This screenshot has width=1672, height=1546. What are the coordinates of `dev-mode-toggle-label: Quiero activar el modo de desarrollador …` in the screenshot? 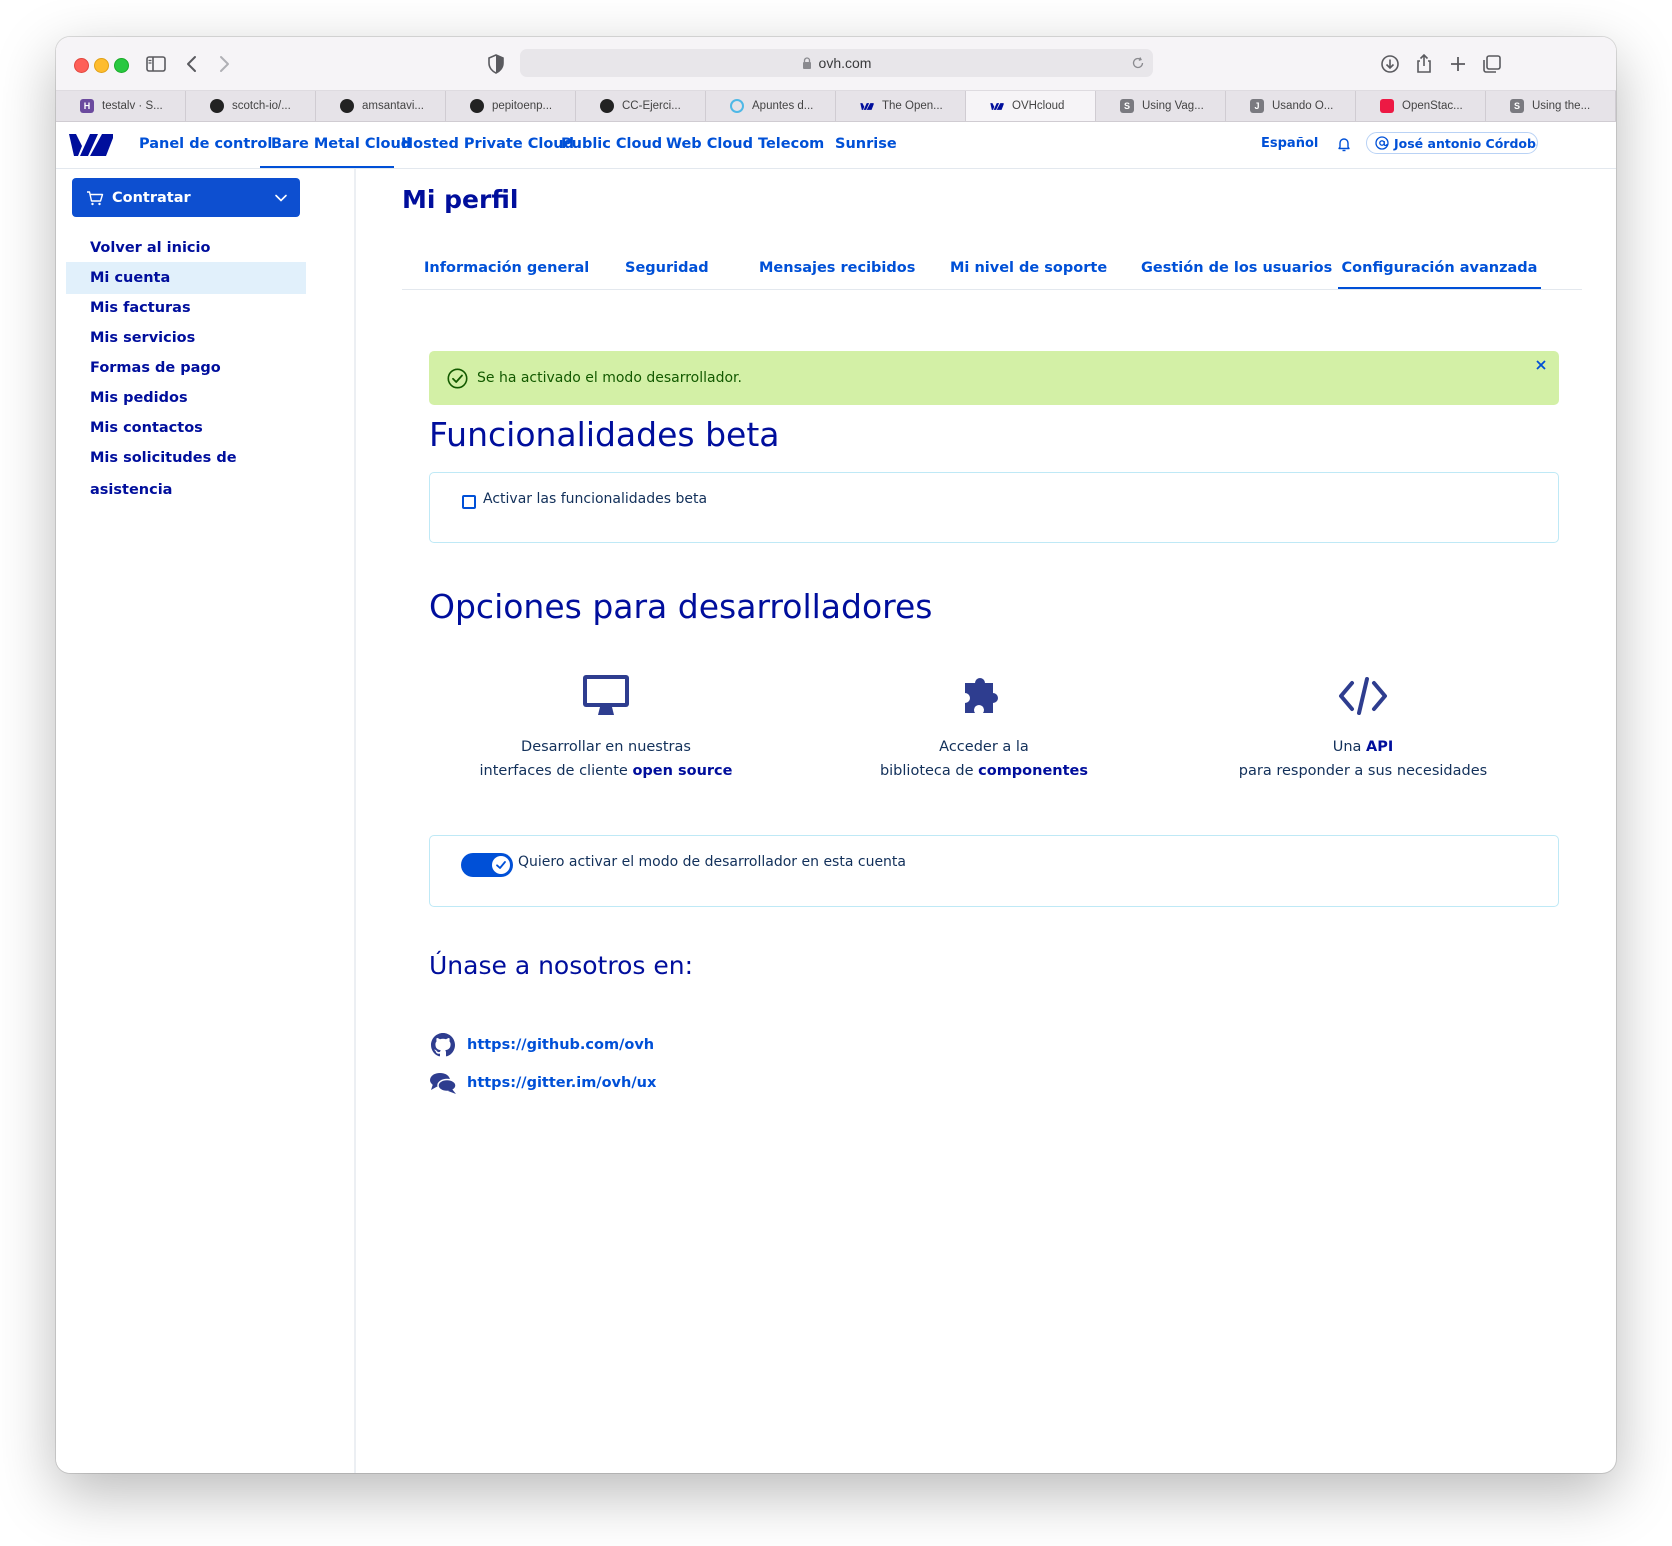 It's located at (712, 862).